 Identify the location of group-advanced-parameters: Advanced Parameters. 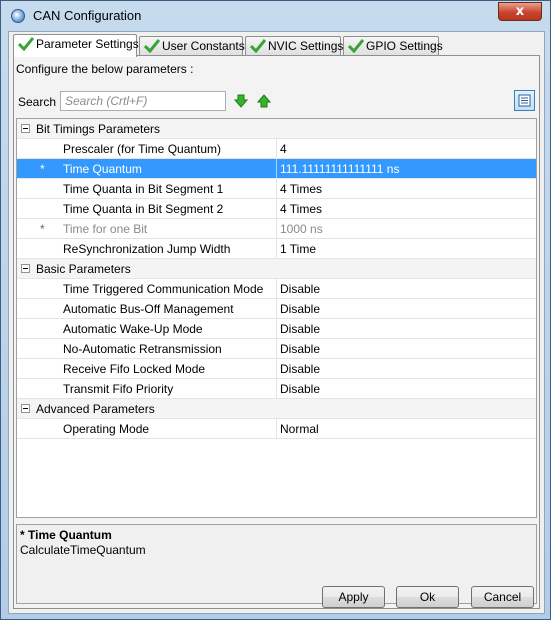
(276, 409).